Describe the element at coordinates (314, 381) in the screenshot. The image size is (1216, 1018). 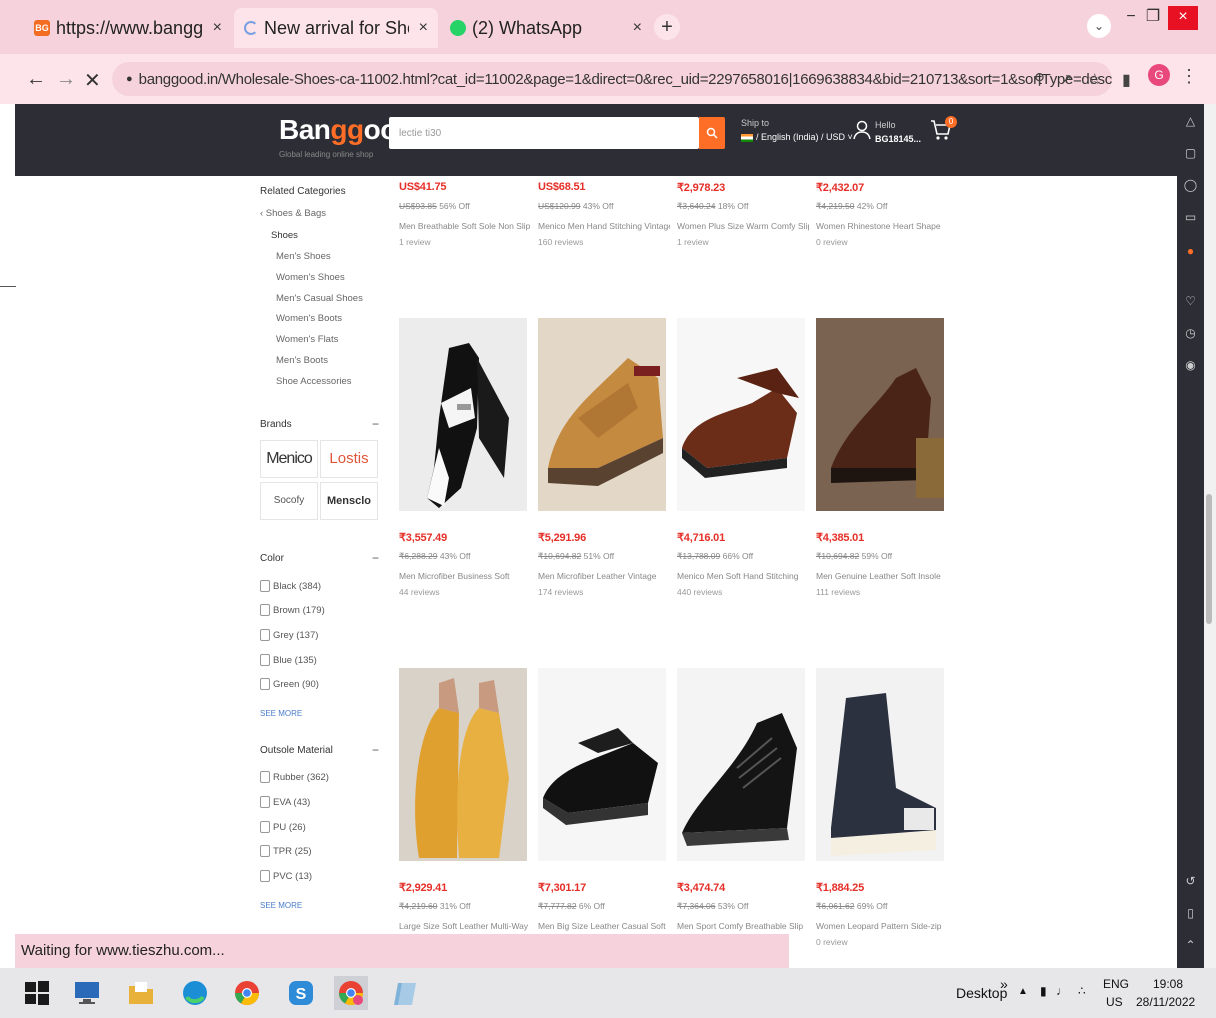
I see `category-link: Shoe Accessories` at that location.